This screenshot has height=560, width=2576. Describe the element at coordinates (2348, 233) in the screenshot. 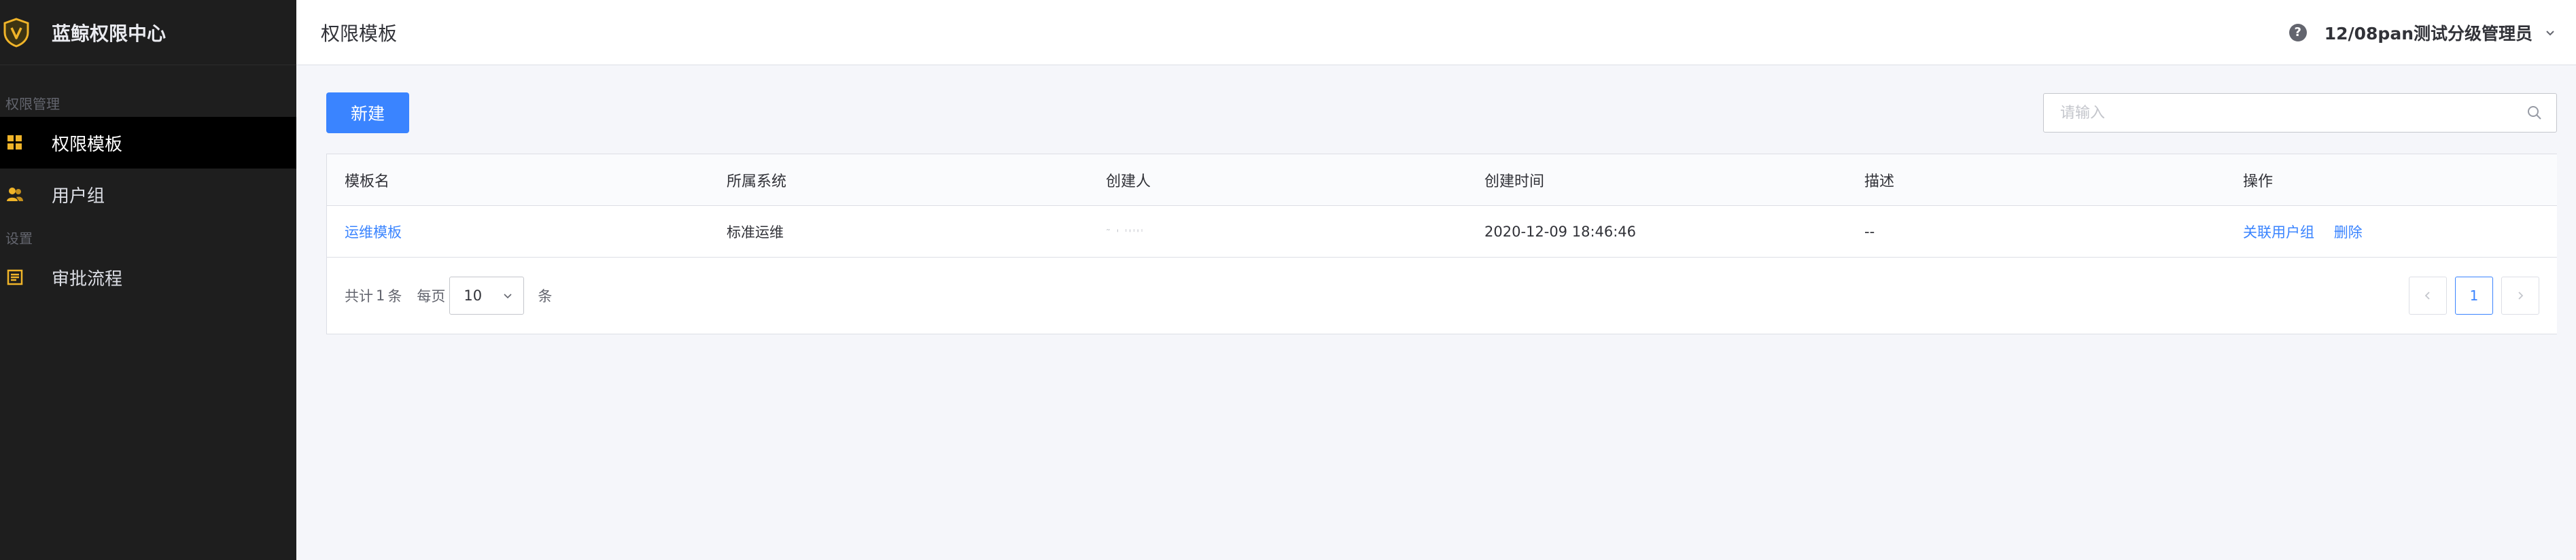

I see `delete-link: 删除` at that location.